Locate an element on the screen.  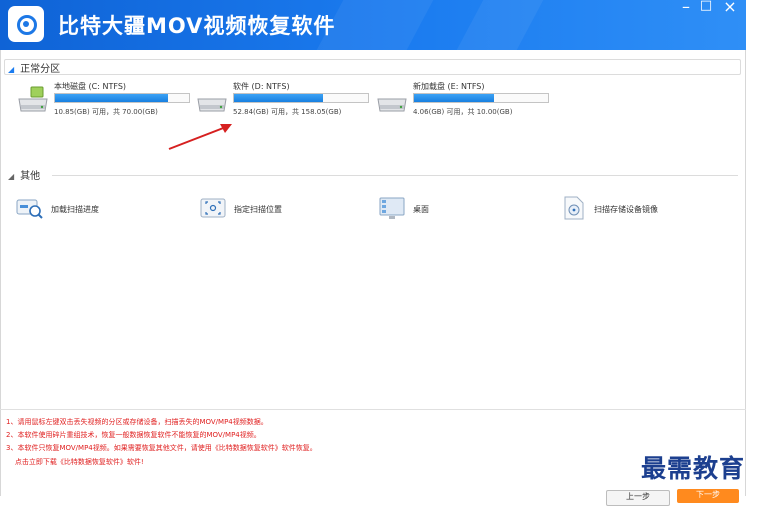
drive-usage-text: 10.85(GB) 可用，共 70.00(GB) is located at coordinates (106, 112).